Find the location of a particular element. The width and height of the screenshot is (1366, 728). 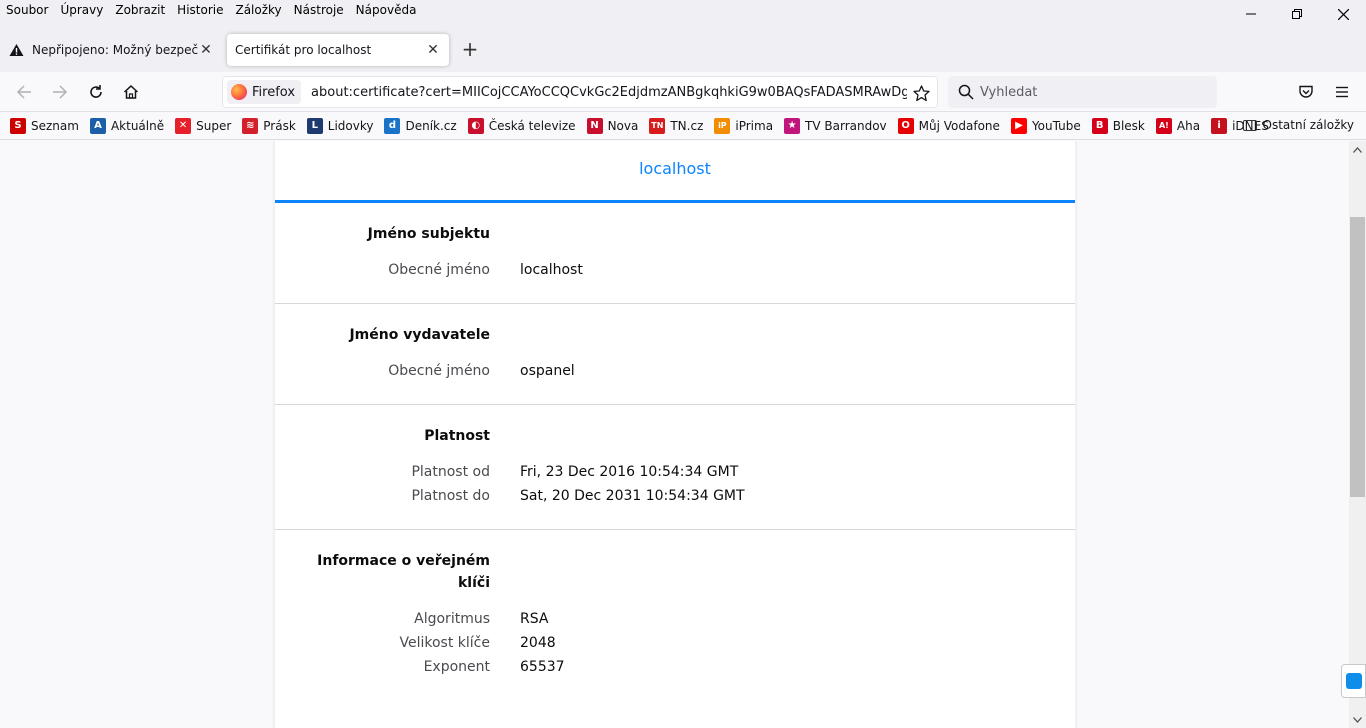

close-window-button is located at coordinates (1343, 14).